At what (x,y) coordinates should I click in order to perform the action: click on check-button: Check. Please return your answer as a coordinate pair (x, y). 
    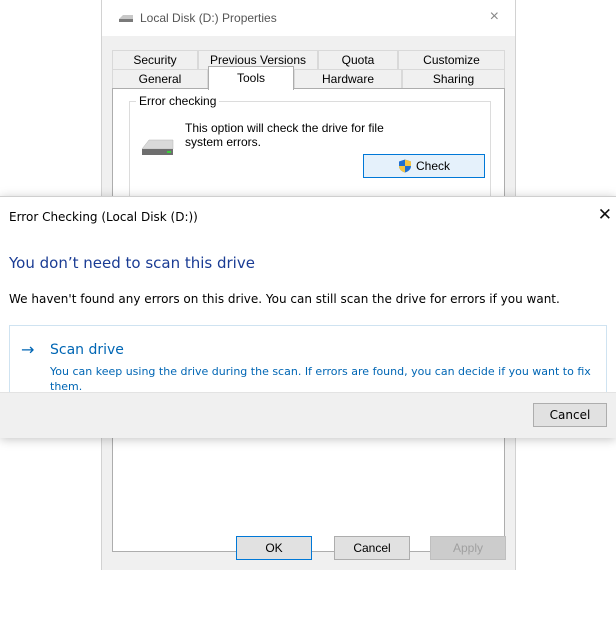
    Looking at the image, I should click on (424, 166).